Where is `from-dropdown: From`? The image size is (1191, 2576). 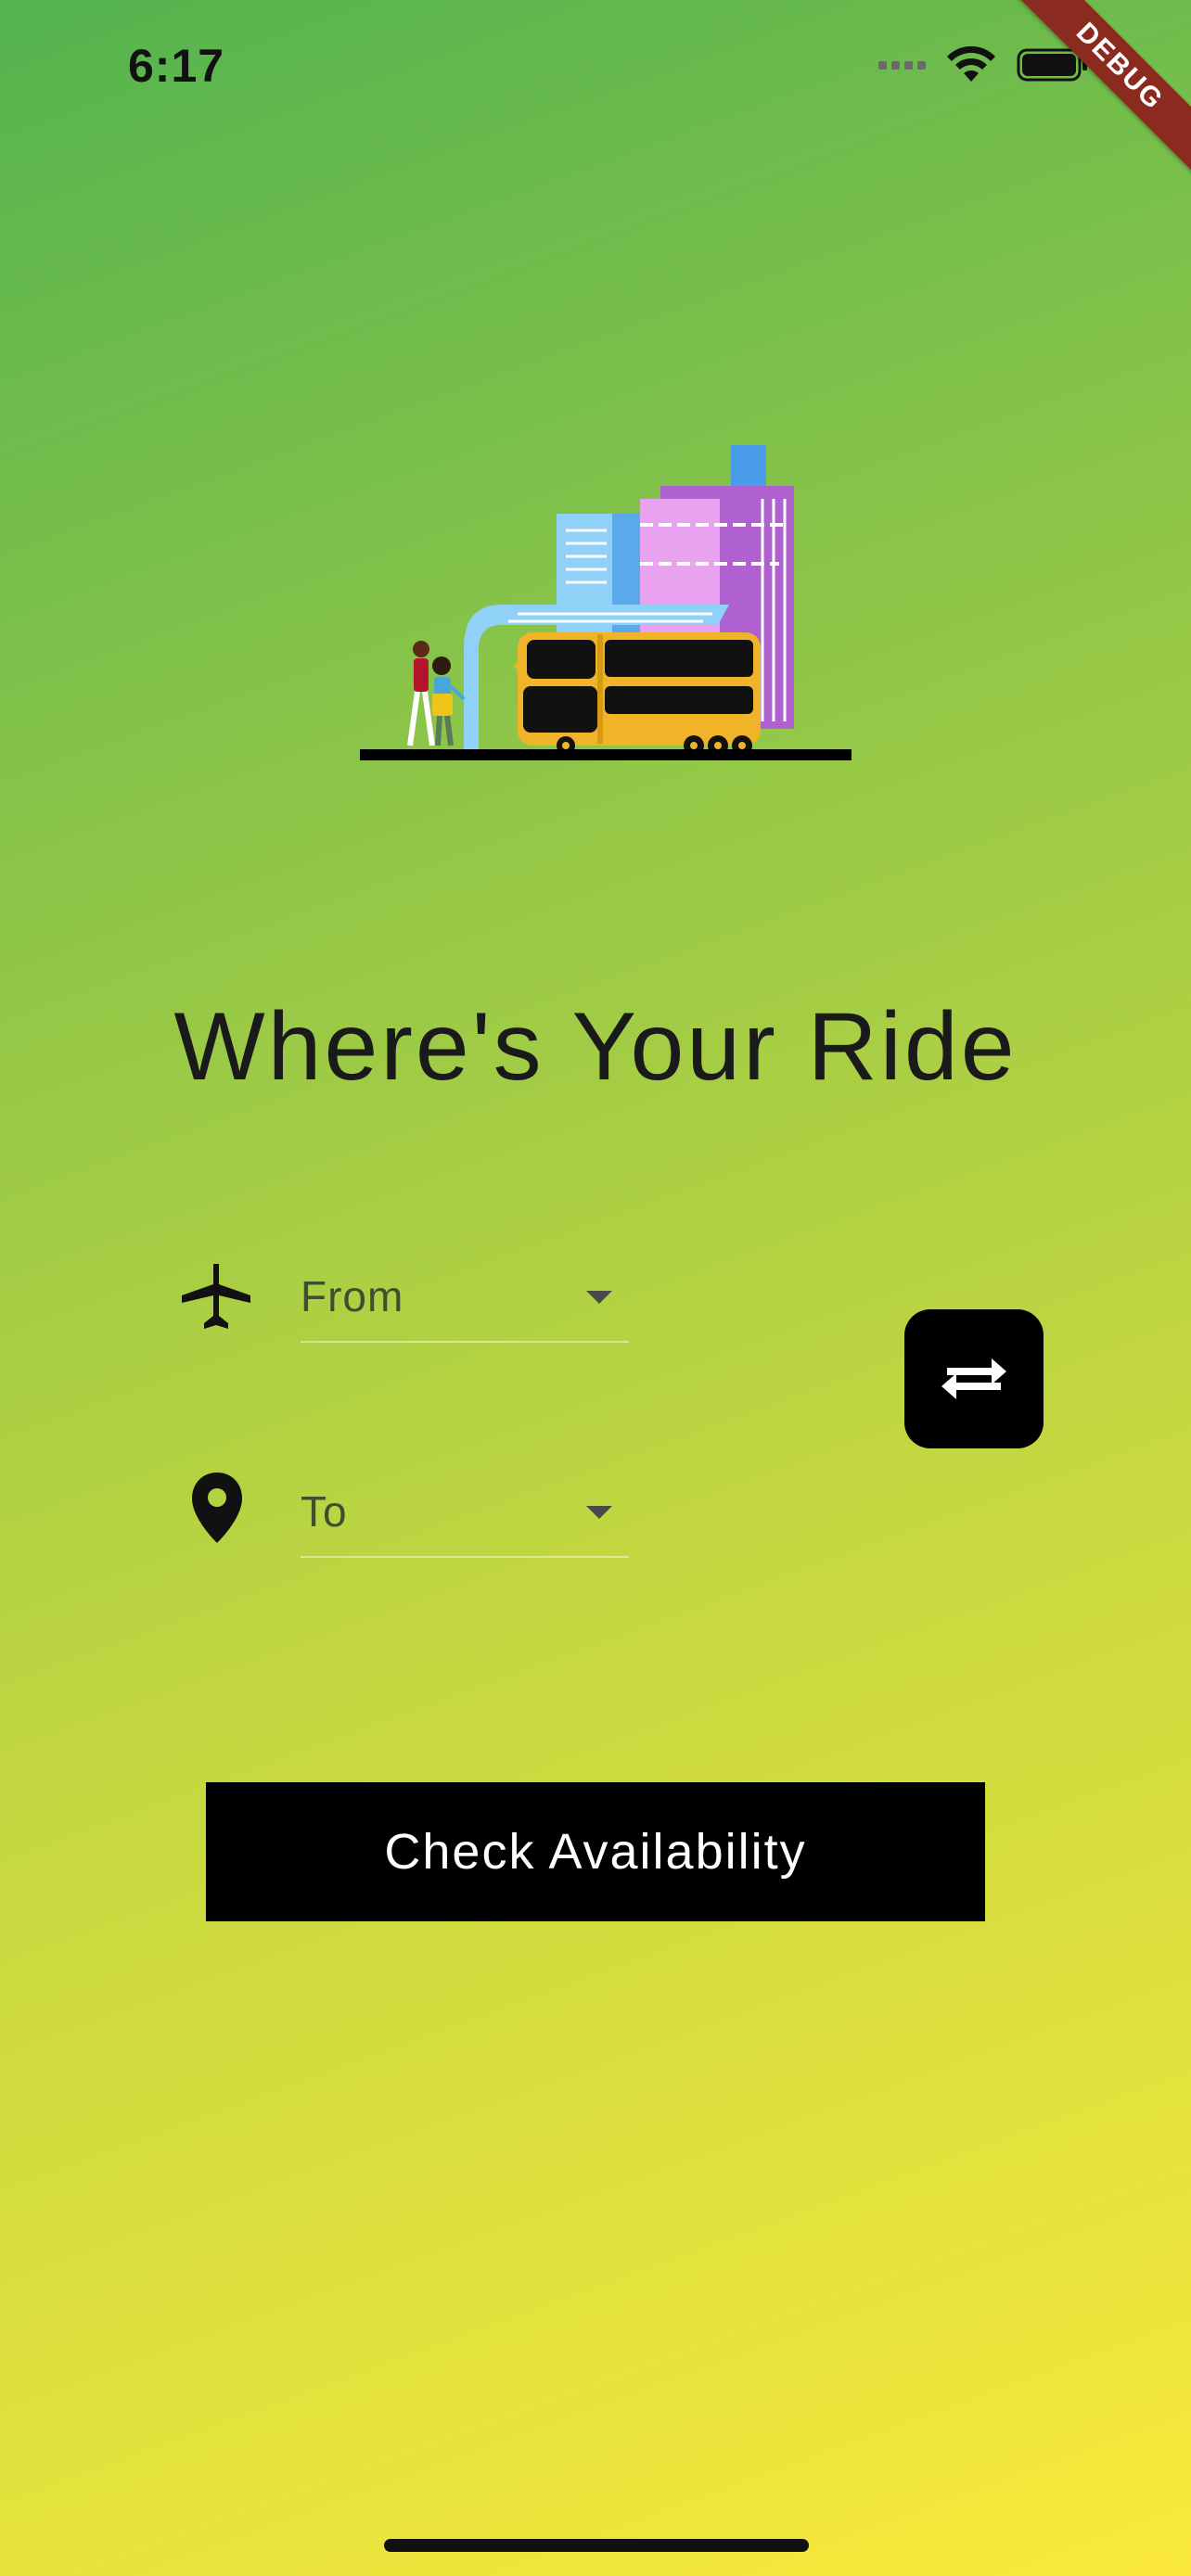 from-dropdown: From is located at coordinates (465, 1297).